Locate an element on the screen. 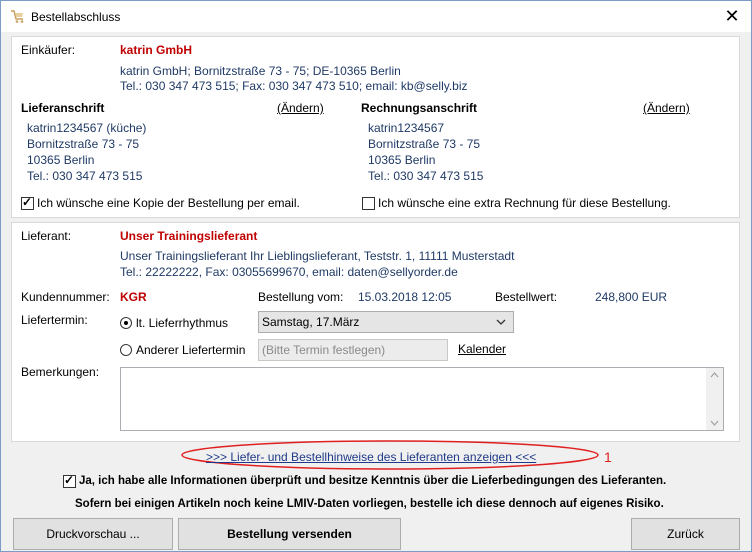 This screenshot has height=552, width=752. delivery-address-change-link: (Ändern) is located at coordinates (300, 108).